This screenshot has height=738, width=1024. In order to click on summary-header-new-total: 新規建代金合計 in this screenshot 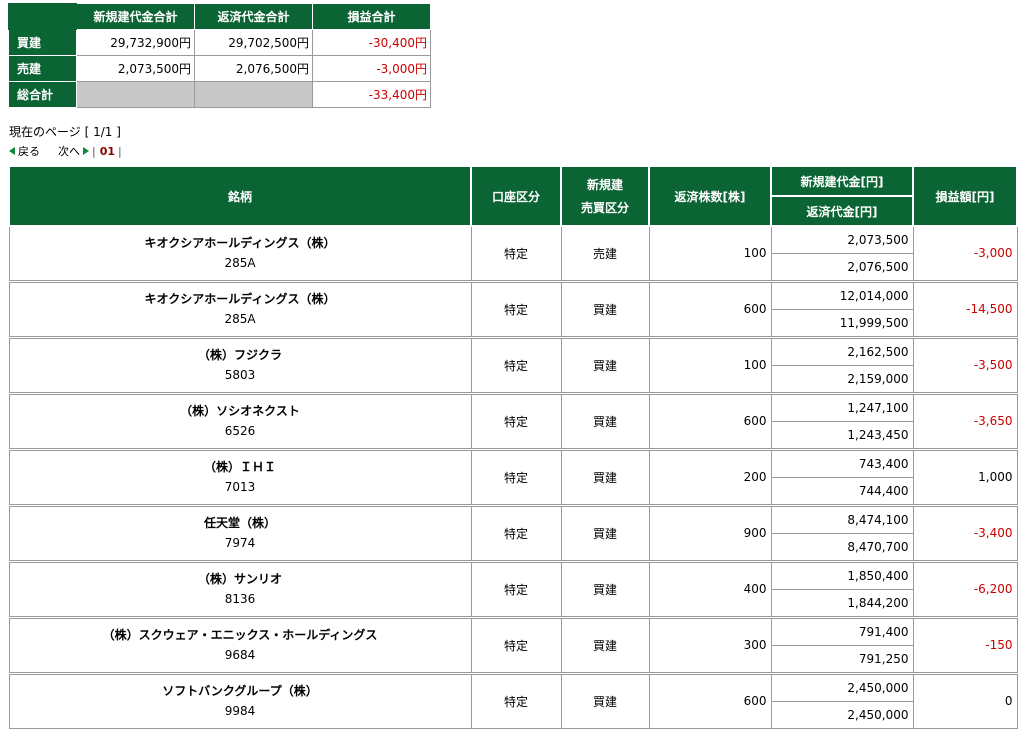, I will do `click(135, 16)`.